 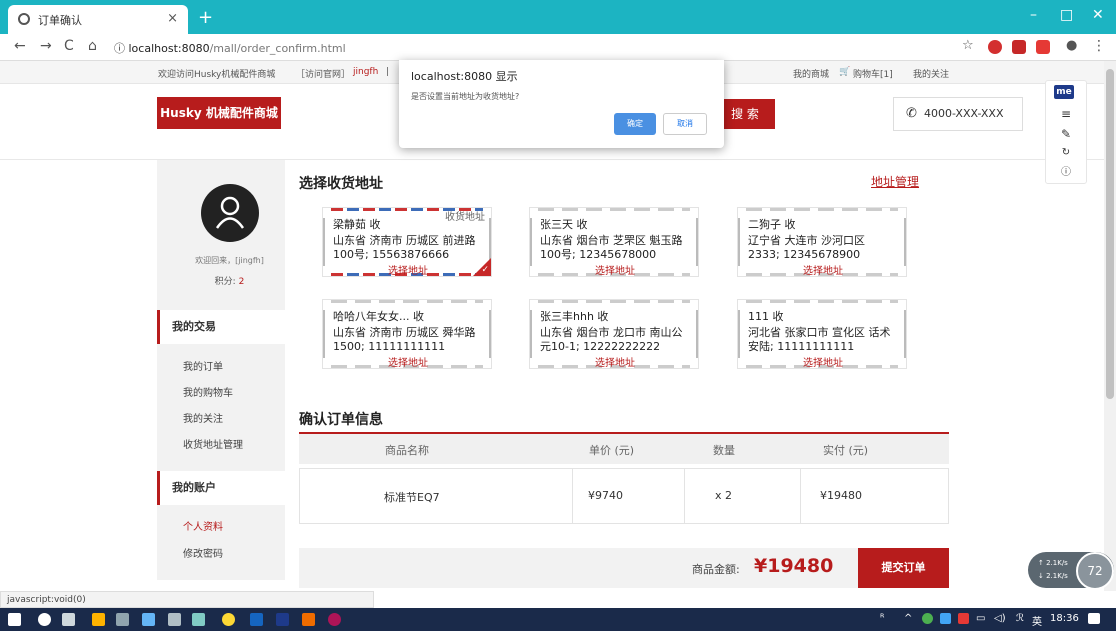 I want to click on home-icon: ⌂, so click(x=92, y=46).